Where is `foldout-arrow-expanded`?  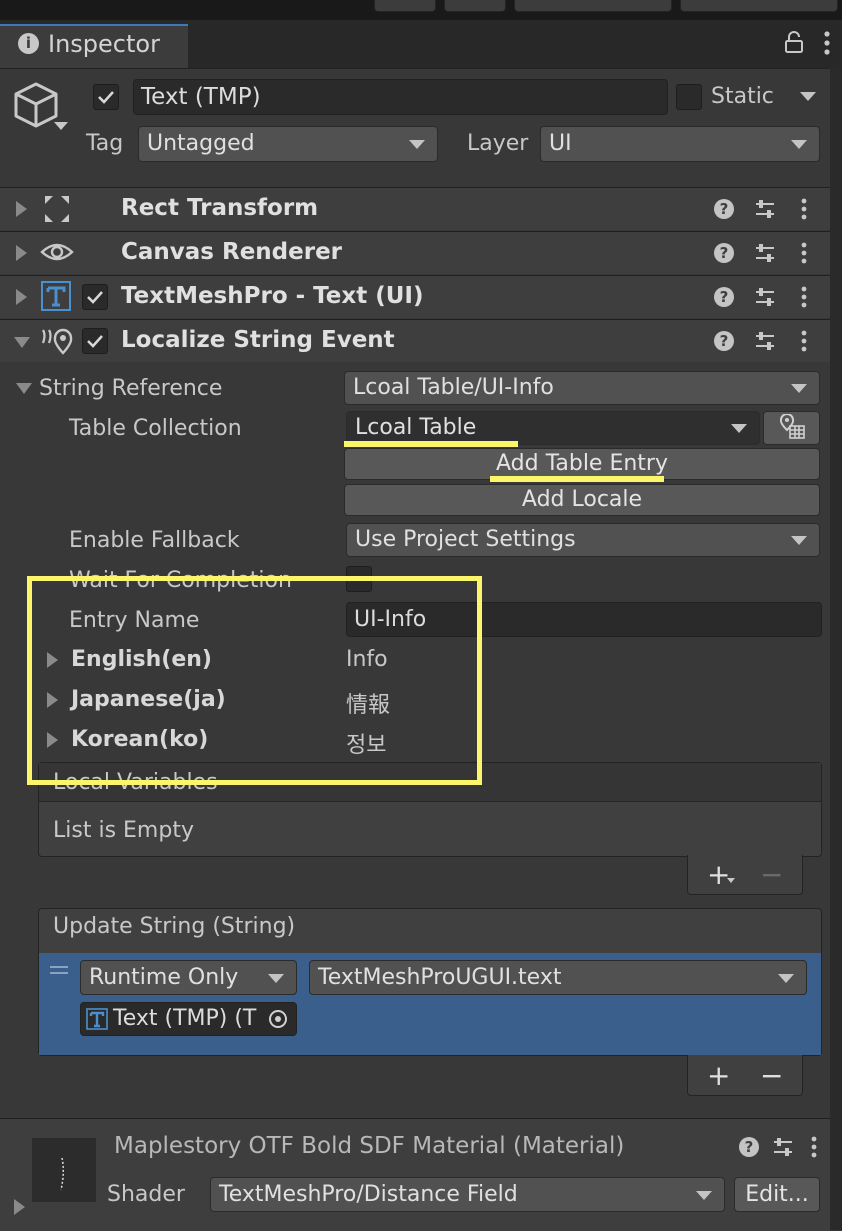
foldout-arrow-expanded is located at coordinates (22, 342).